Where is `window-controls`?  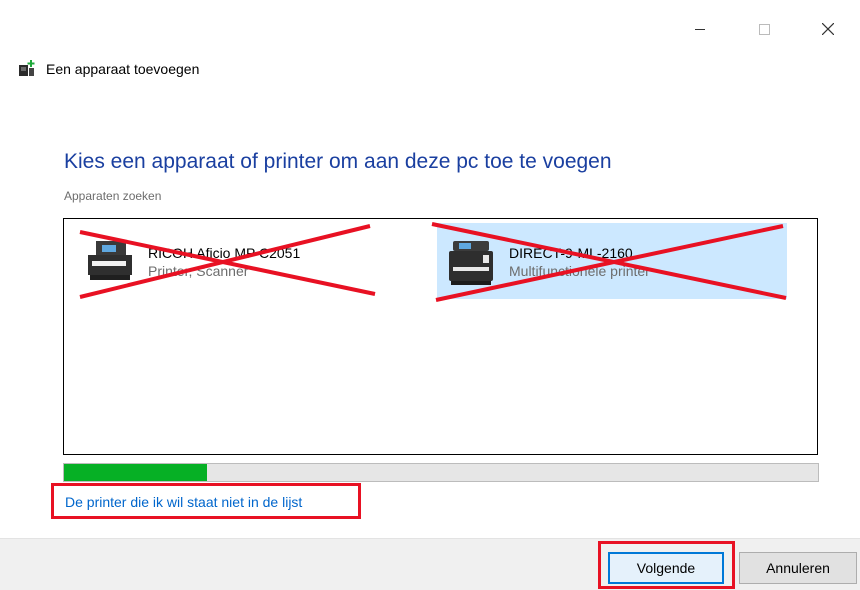 window-controls is located at coordinates (764, 29).